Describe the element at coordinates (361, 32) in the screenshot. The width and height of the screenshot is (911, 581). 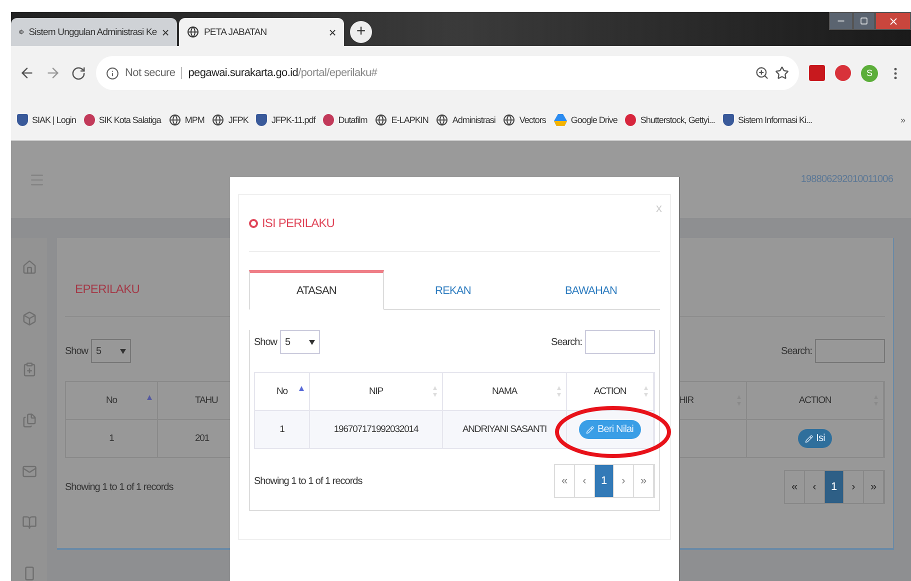
I see `new-tab-button: +` at that location.